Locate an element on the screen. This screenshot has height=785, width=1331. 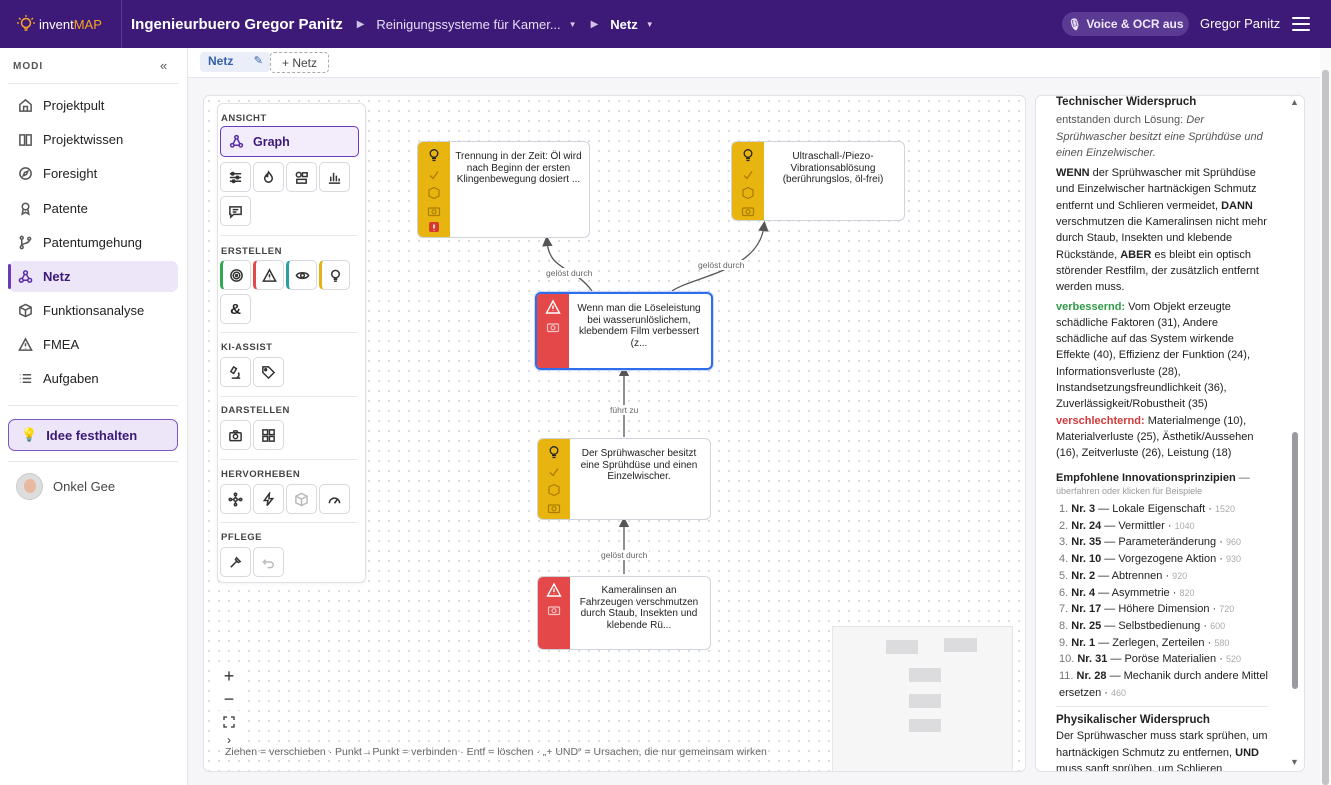
sidebar-item-label: FMEA is located at coordinates (61, 344).